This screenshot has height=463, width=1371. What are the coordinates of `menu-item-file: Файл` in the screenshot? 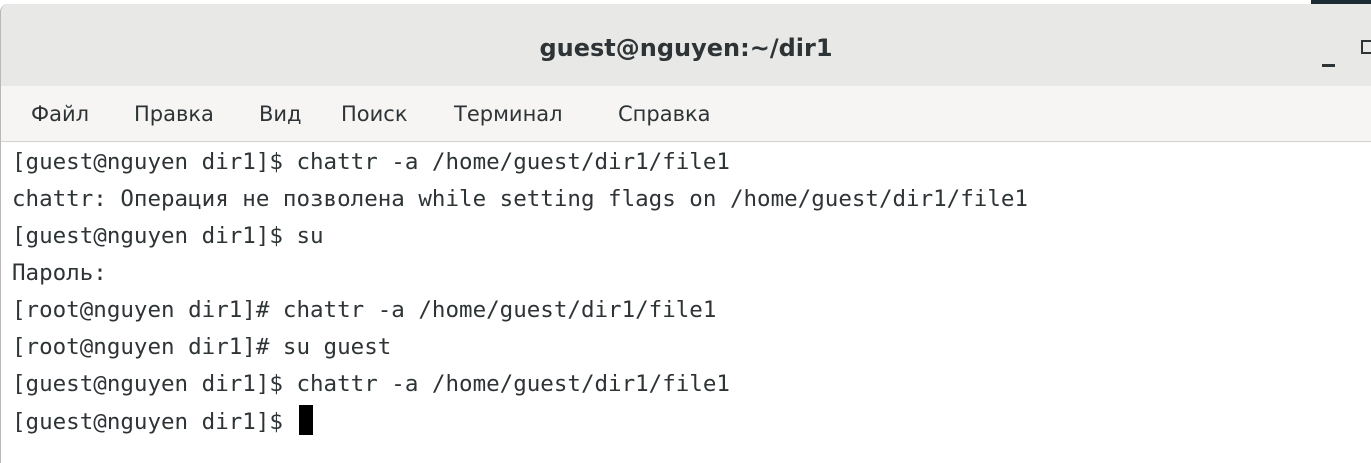 It's located at (60, 114).